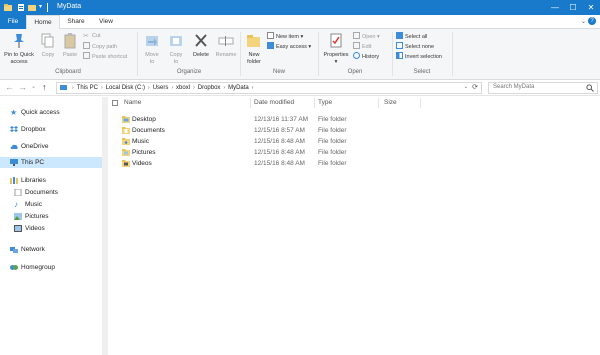  What do you see at coordinates (18, 192) in the screenshot?
I see `document-icon` at bounding box center [18, 192].